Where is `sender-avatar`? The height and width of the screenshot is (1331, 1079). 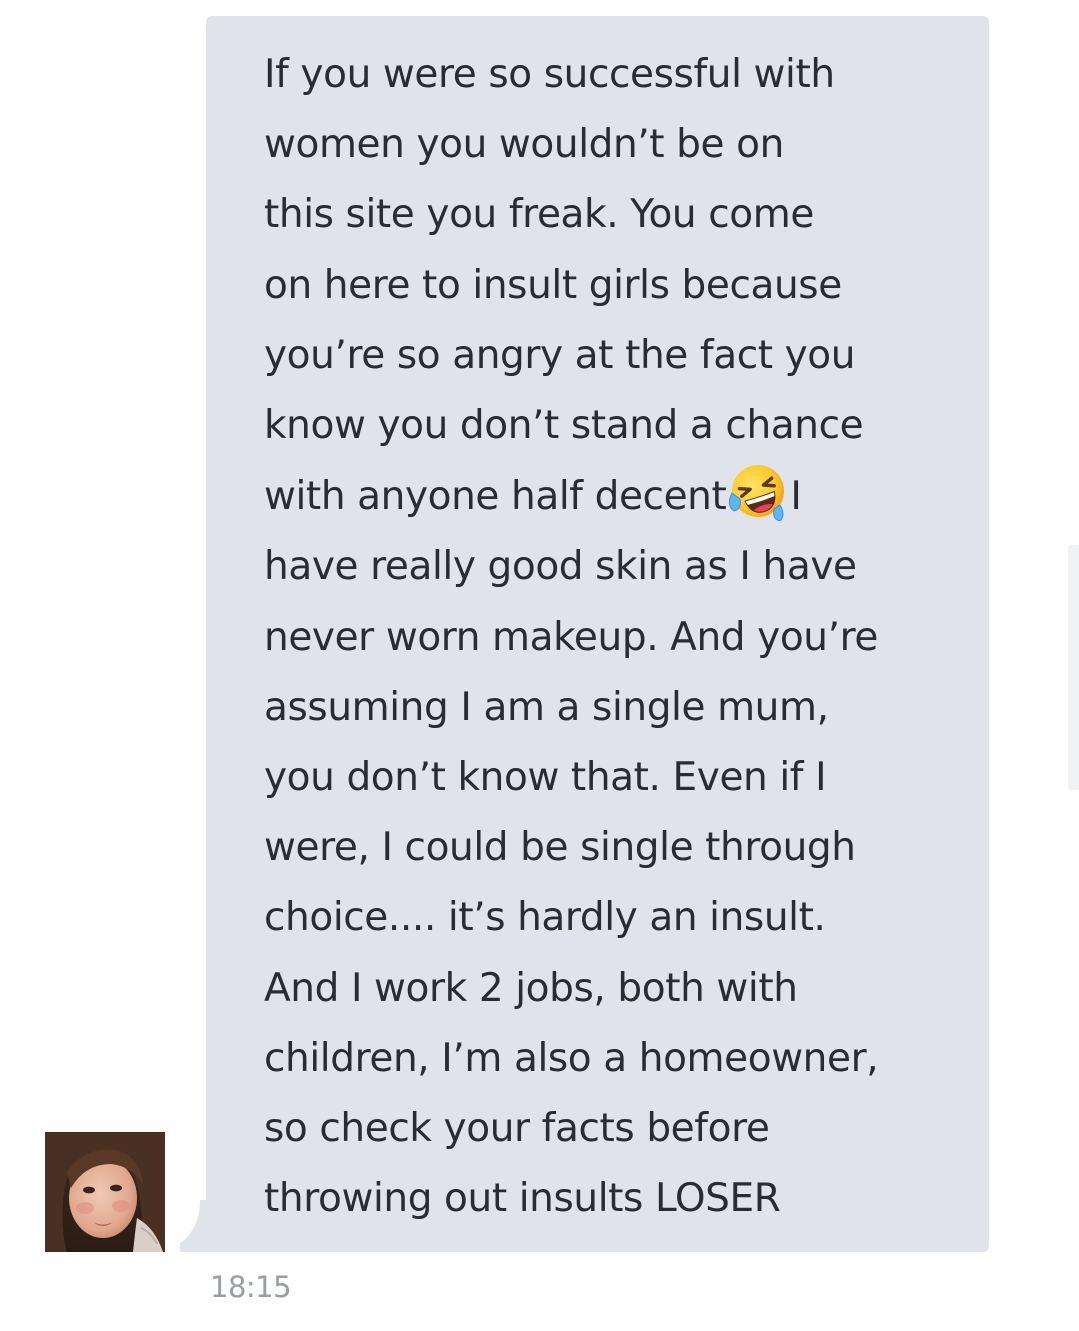 sender-avatar is located at coordinates (105, 1192).